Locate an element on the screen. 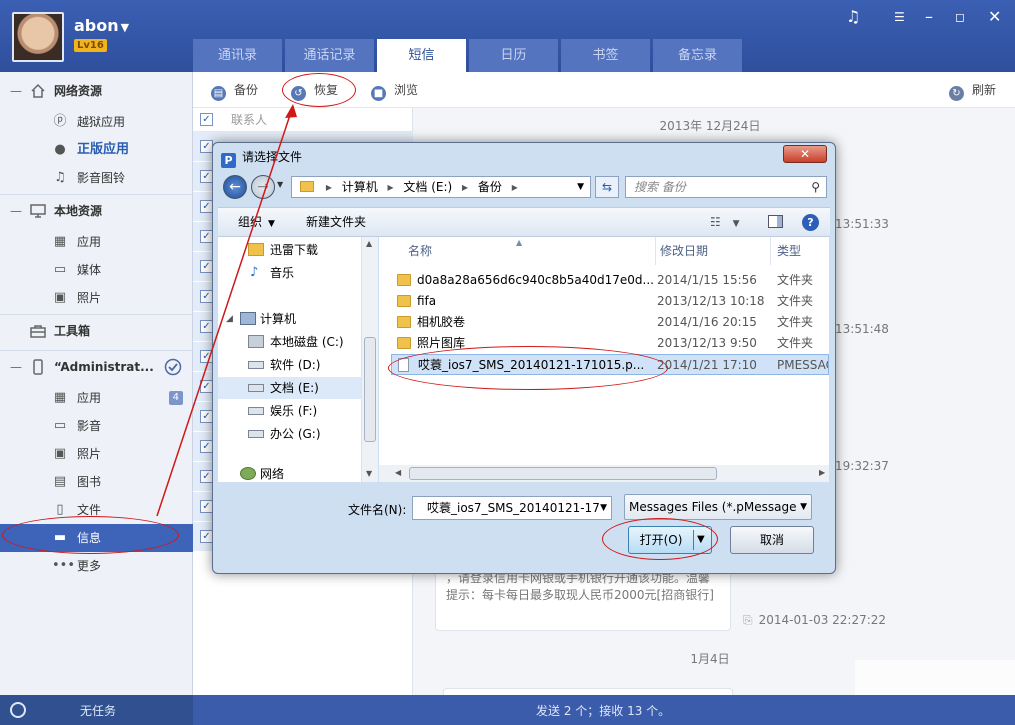 The height and width of the screenshot is (725, 1015). nav-item-drive-d: 软件 (D:) is located at coordinates (292, 365).